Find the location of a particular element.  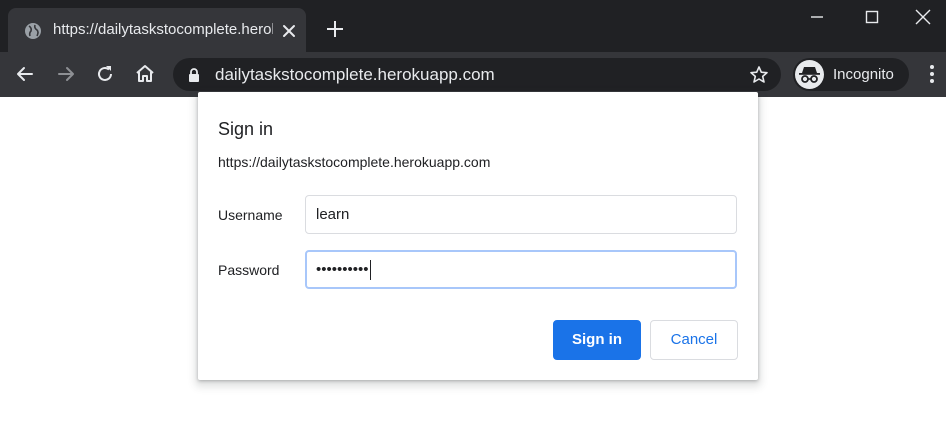

address-bar-url: dailytaskstocomplete.herokuapp.com is located at coordinates (355, 74).